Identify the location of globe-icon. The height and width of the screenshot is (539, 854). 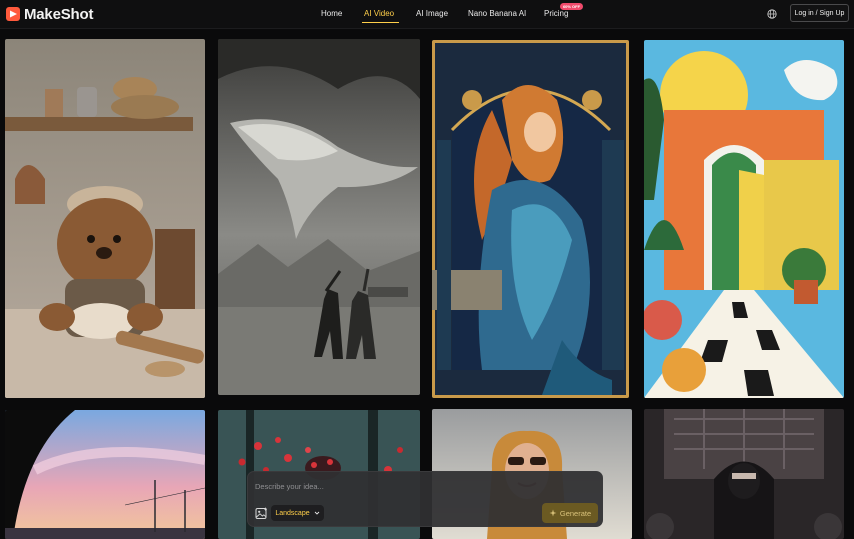
(772, 14).